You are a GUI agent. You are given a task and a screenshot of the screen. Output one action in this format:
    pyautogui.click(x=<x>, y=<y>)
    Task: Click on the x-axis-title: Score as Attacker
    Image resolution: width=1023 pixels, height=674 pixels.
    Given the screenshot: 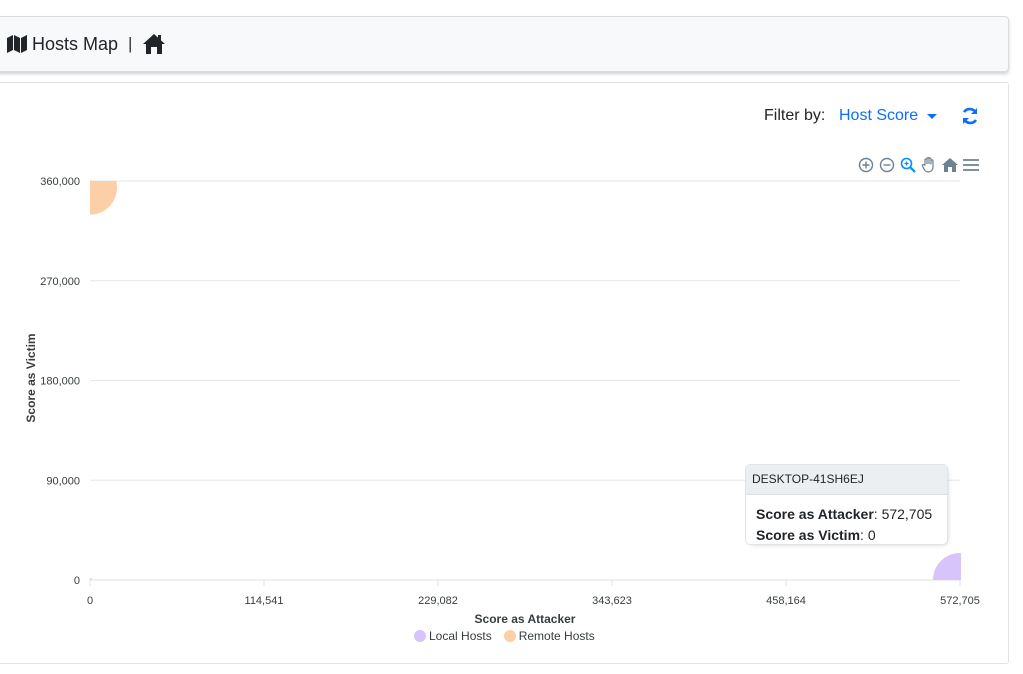 What is the action you would take?
    pyautogui.click(x=525, y=619)
    